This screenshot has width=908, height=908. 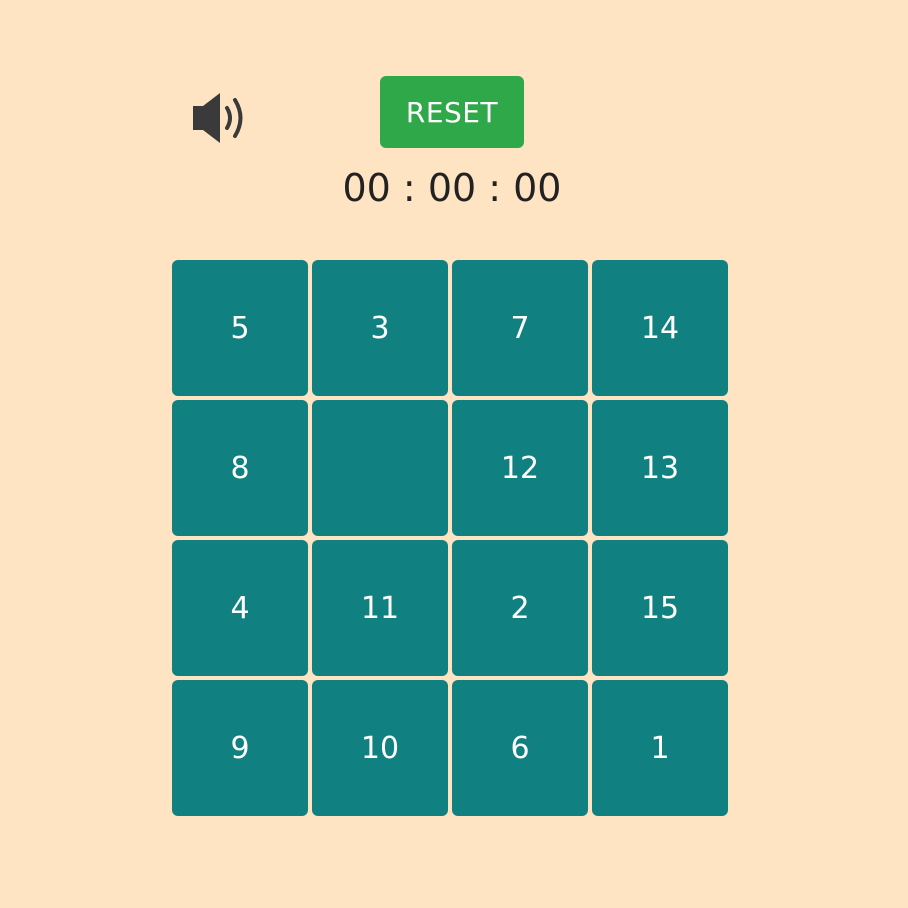 I want to click on puzzle-tile: 14, so click(x=660, y=328).